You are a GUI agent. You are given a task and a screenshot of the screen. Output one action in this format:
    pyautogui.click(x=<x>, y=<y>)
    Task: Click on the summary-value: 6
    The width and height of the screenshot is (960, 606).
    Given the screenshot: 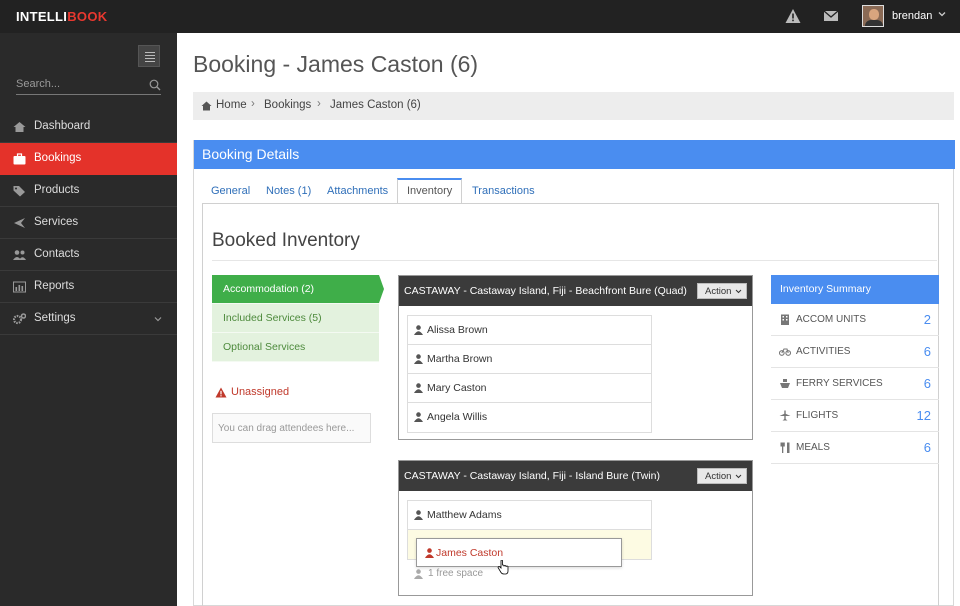 What is the action you would take?
    pyautogui.click(x=927, y=447)
    